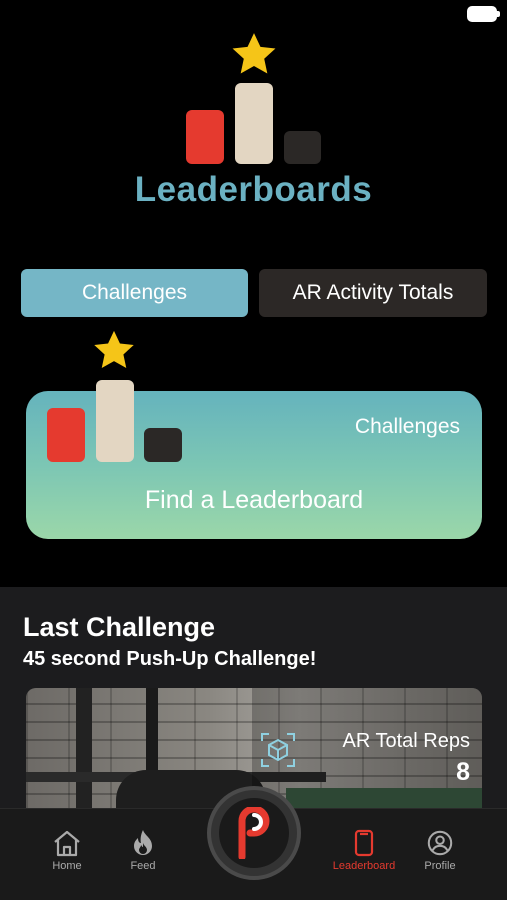  I want to click on nav-leaderboard-label: Leaderboard, so click(364, 866).